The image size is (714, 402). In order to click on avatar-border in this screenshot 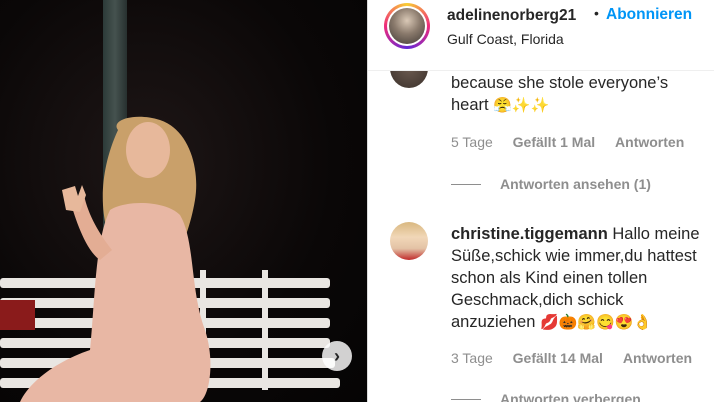, I will do `click(407, 26)`.